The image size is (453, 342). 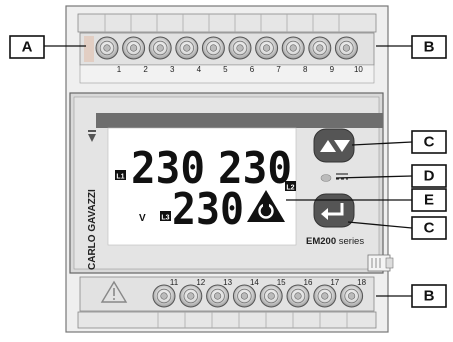 I want to click on terminal-number: 5, so click(x=225, y=69).